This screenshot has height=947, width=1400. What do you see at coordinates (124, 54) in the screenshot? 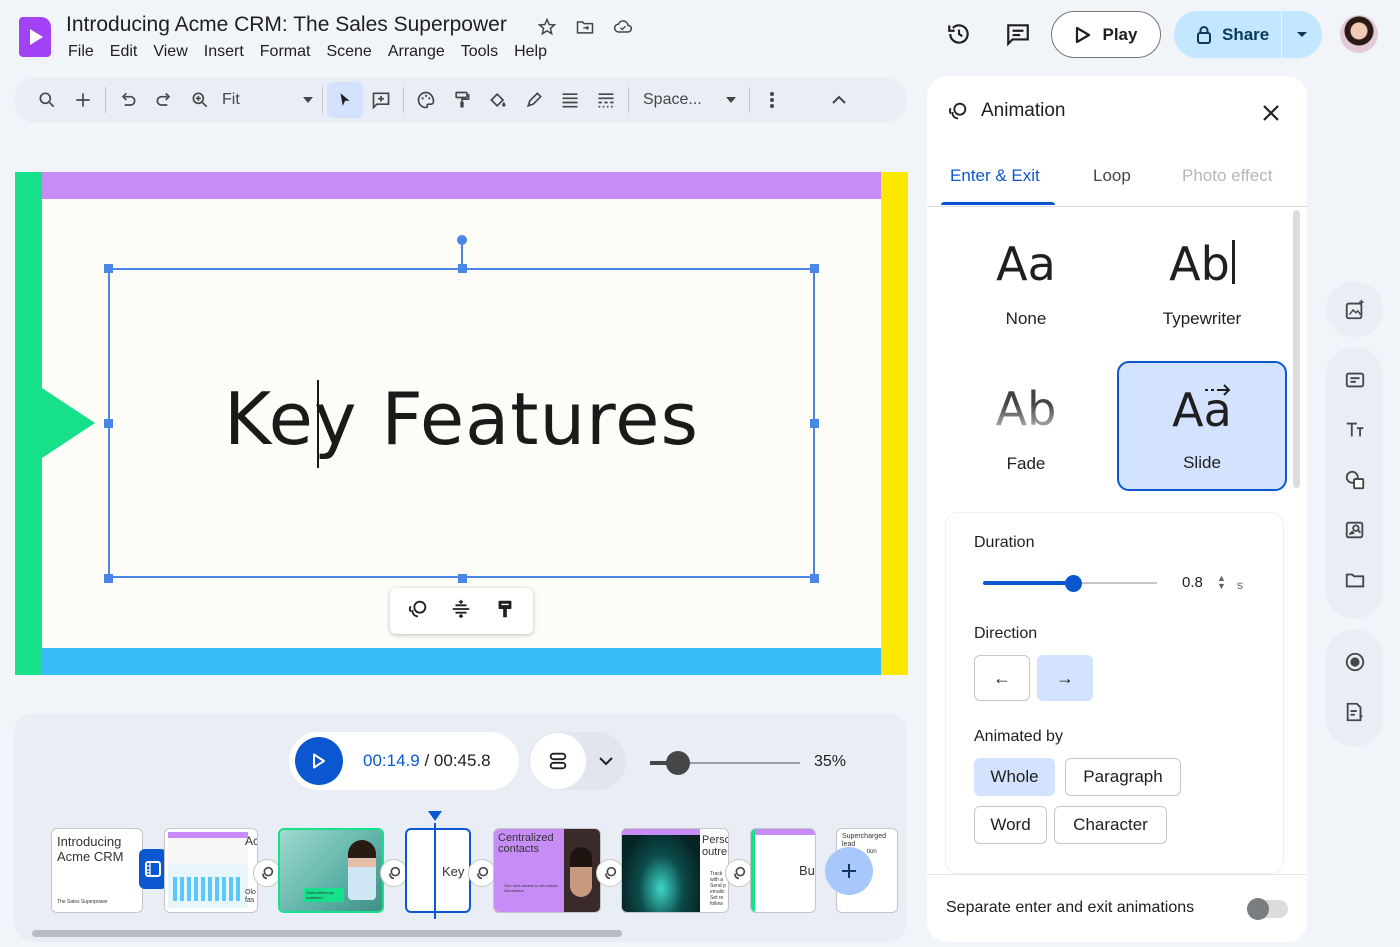
I see `menu-edit: Edit` at bounding box center [124, 54].